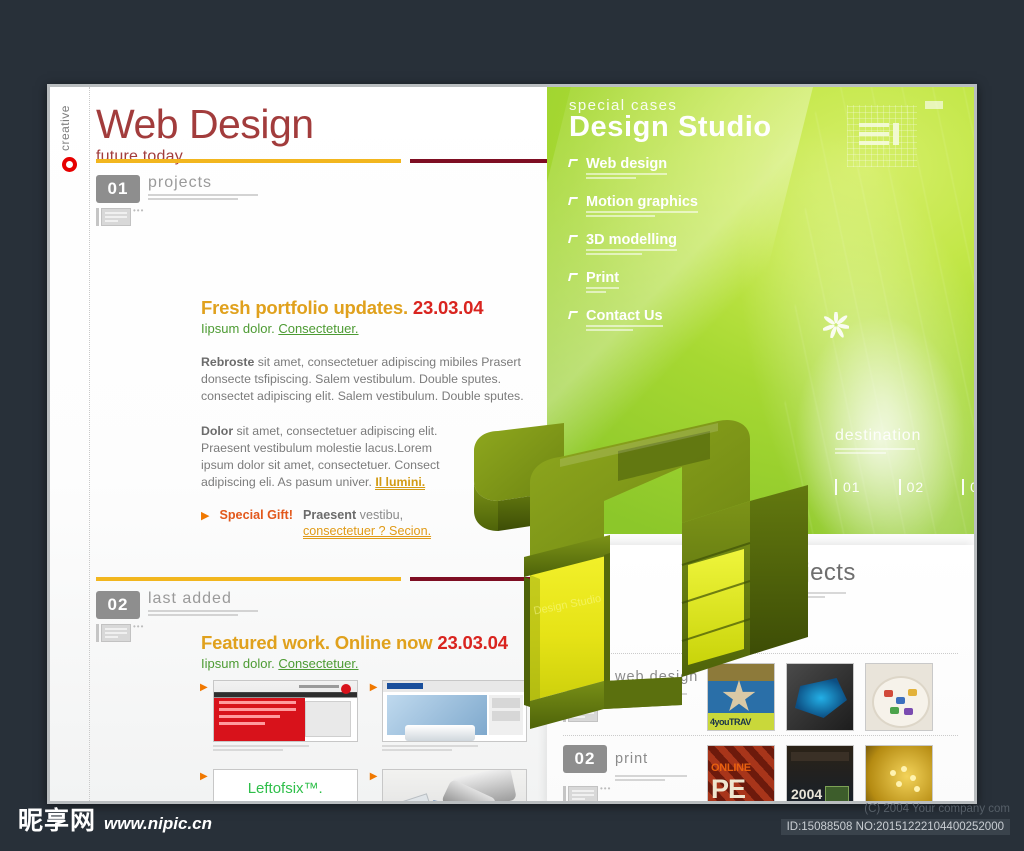 The height and width of the screenshot is (851, 1024). Describe the element at coordinates (203, 197) in the screenshot. I see `section-microtext` at that location.